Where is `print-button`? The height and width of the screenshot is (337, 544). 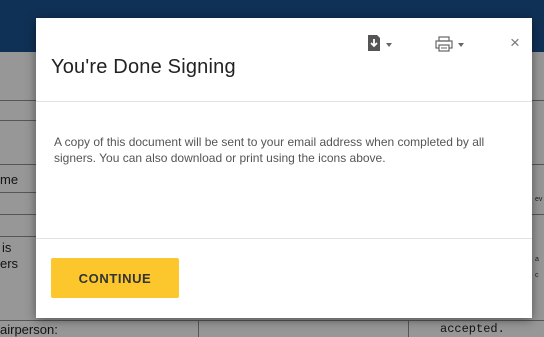 print-button is located at coordinates (449, 45).